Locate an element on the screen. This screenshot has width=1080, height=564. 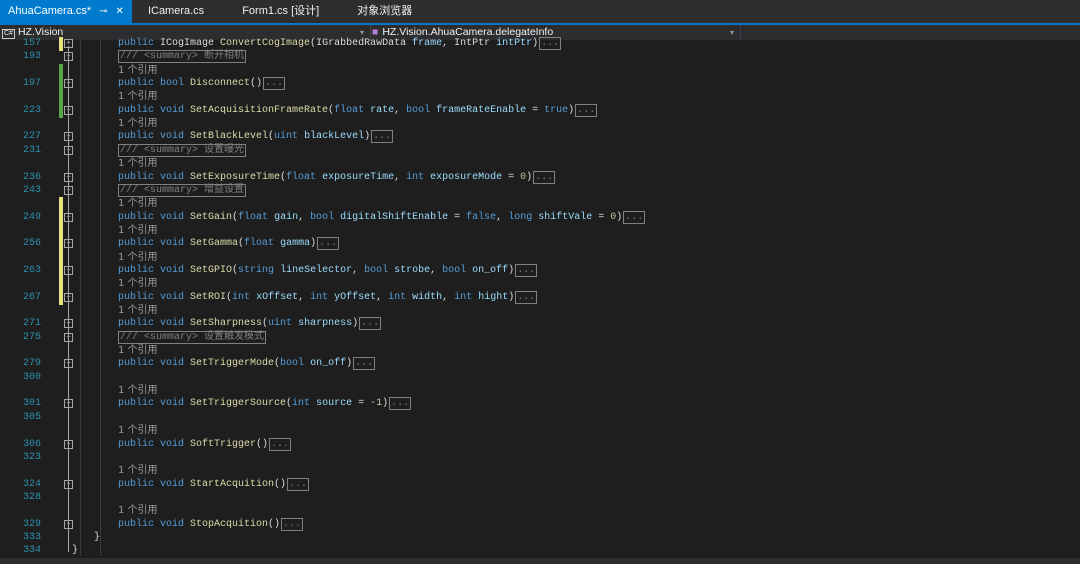
code-token: int is located at coordinates (244, 297).